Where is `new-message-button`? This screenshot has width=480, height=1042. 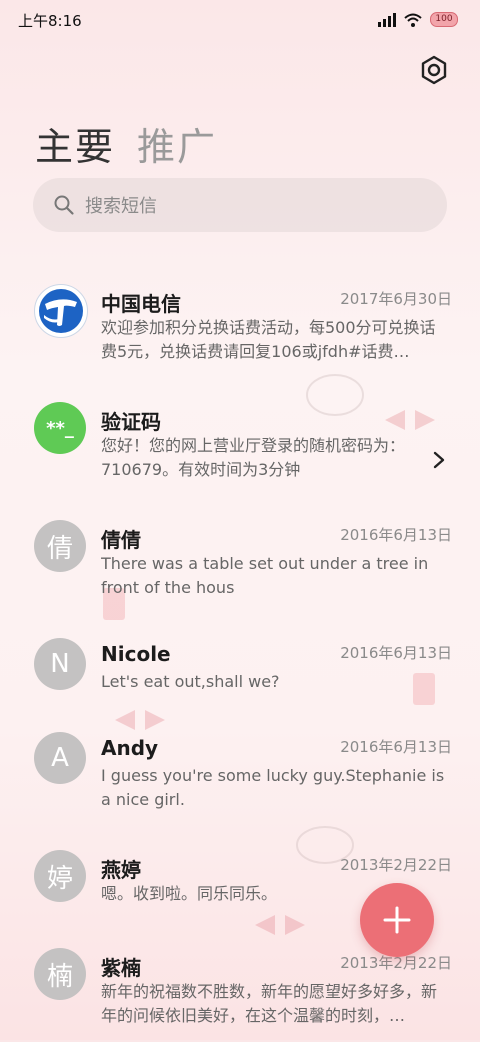 new-message-button is located at coordinates (397, 920).